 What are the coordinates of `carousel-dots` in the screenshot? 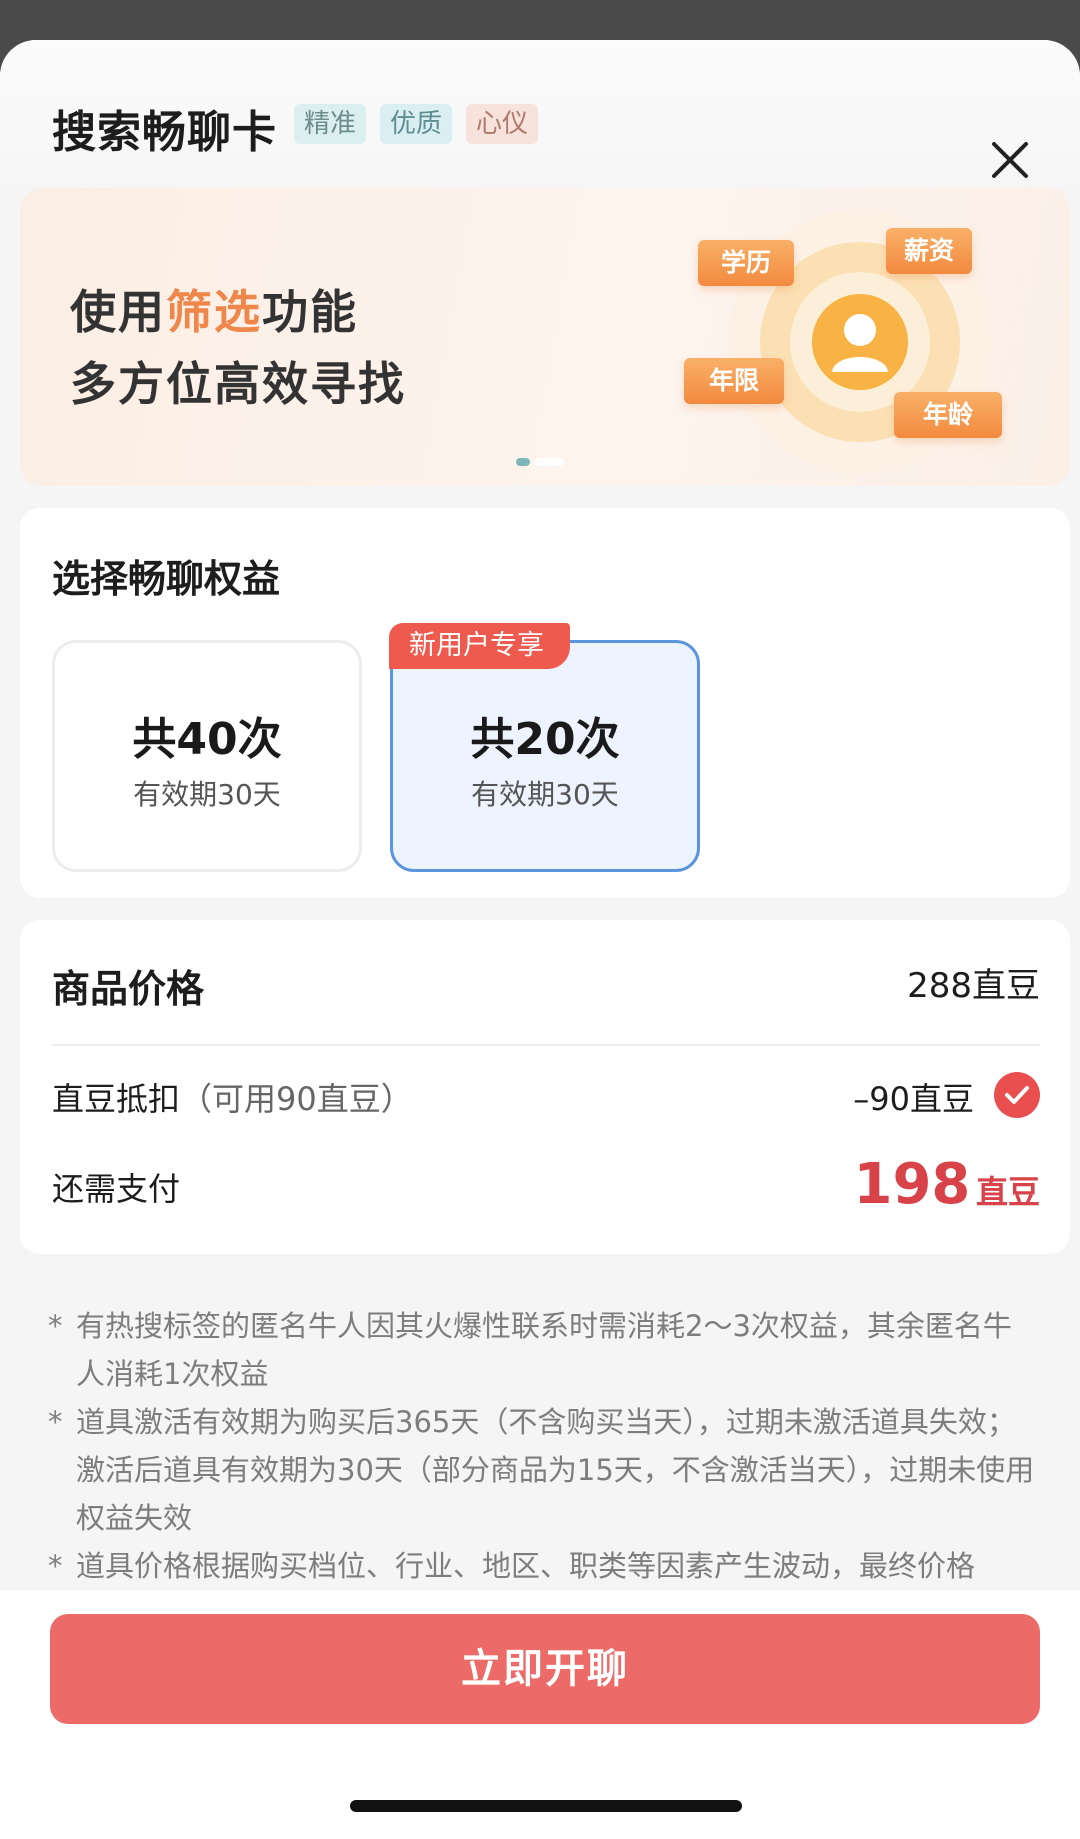 It's located at (540, 462).